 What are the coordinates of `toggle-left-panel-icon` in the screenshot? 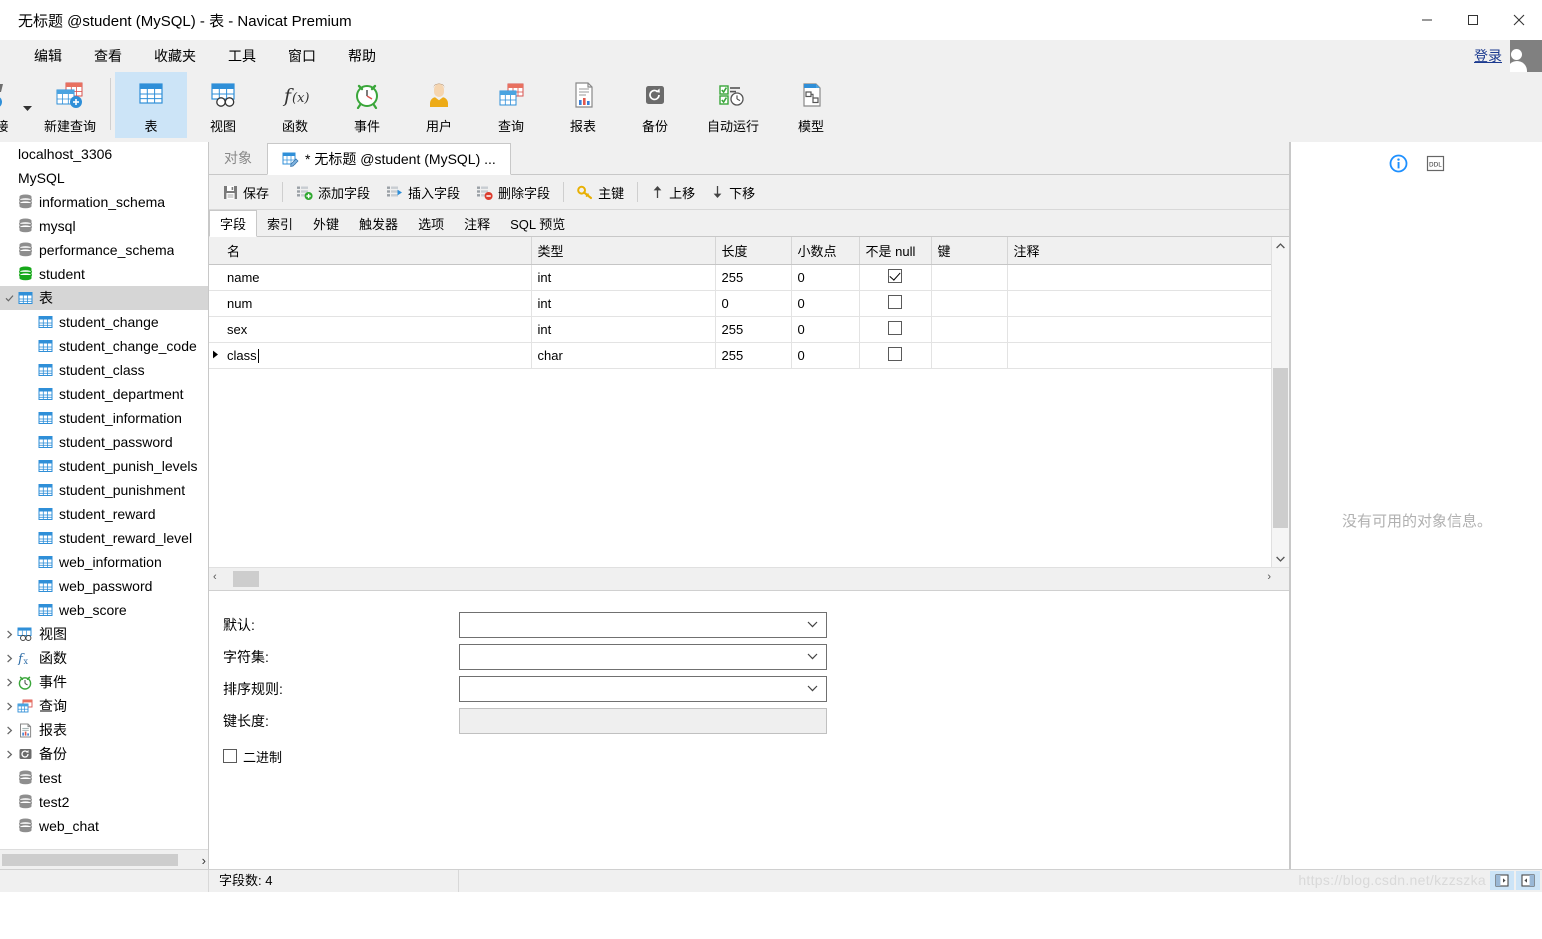 It's located at (1502, 880).